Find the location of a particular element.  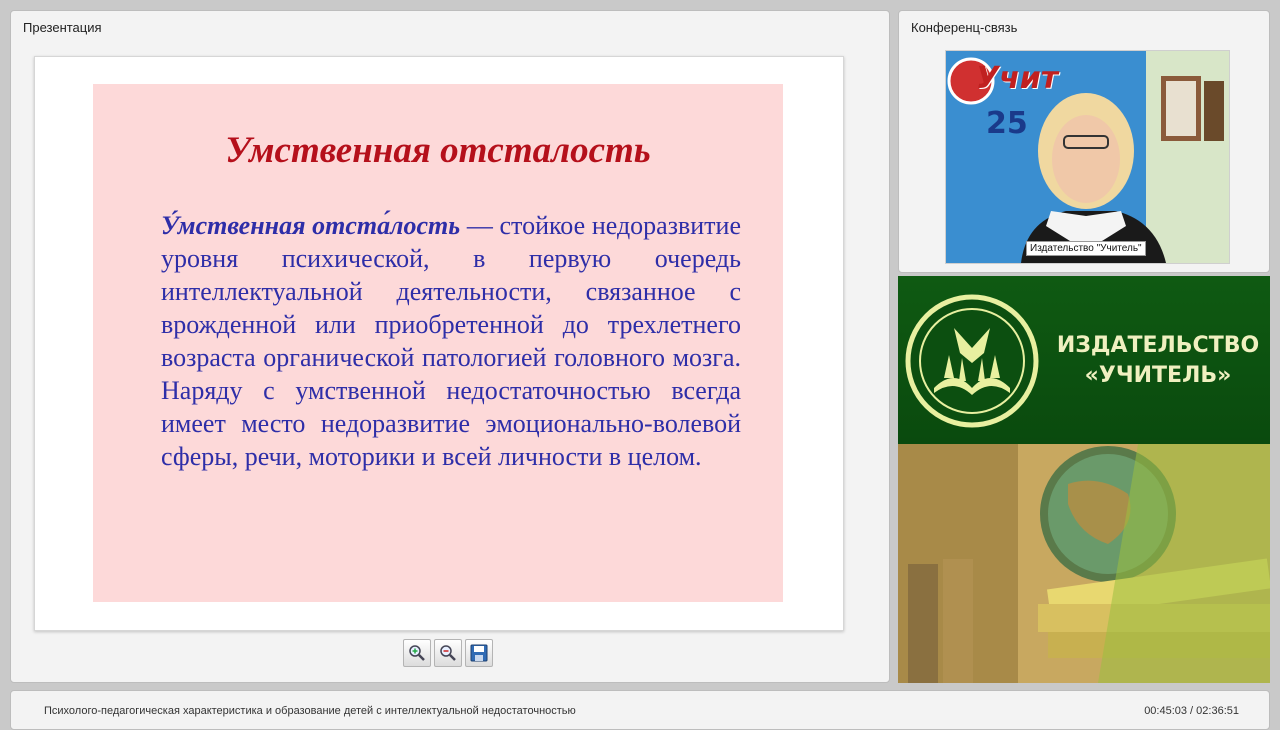

books-globe-illustration is located at coordinates (1084, 563).